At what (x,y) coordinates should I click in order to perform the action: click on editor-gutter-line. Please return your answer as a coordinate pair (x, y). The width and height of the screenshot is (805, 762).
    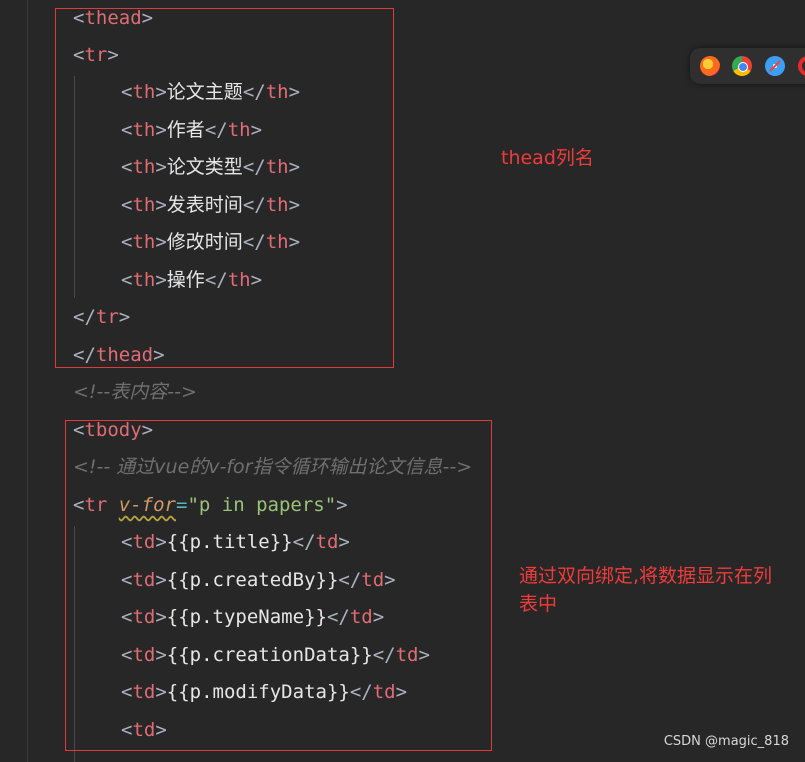
    Looking at the image, I should click on (27, 381).